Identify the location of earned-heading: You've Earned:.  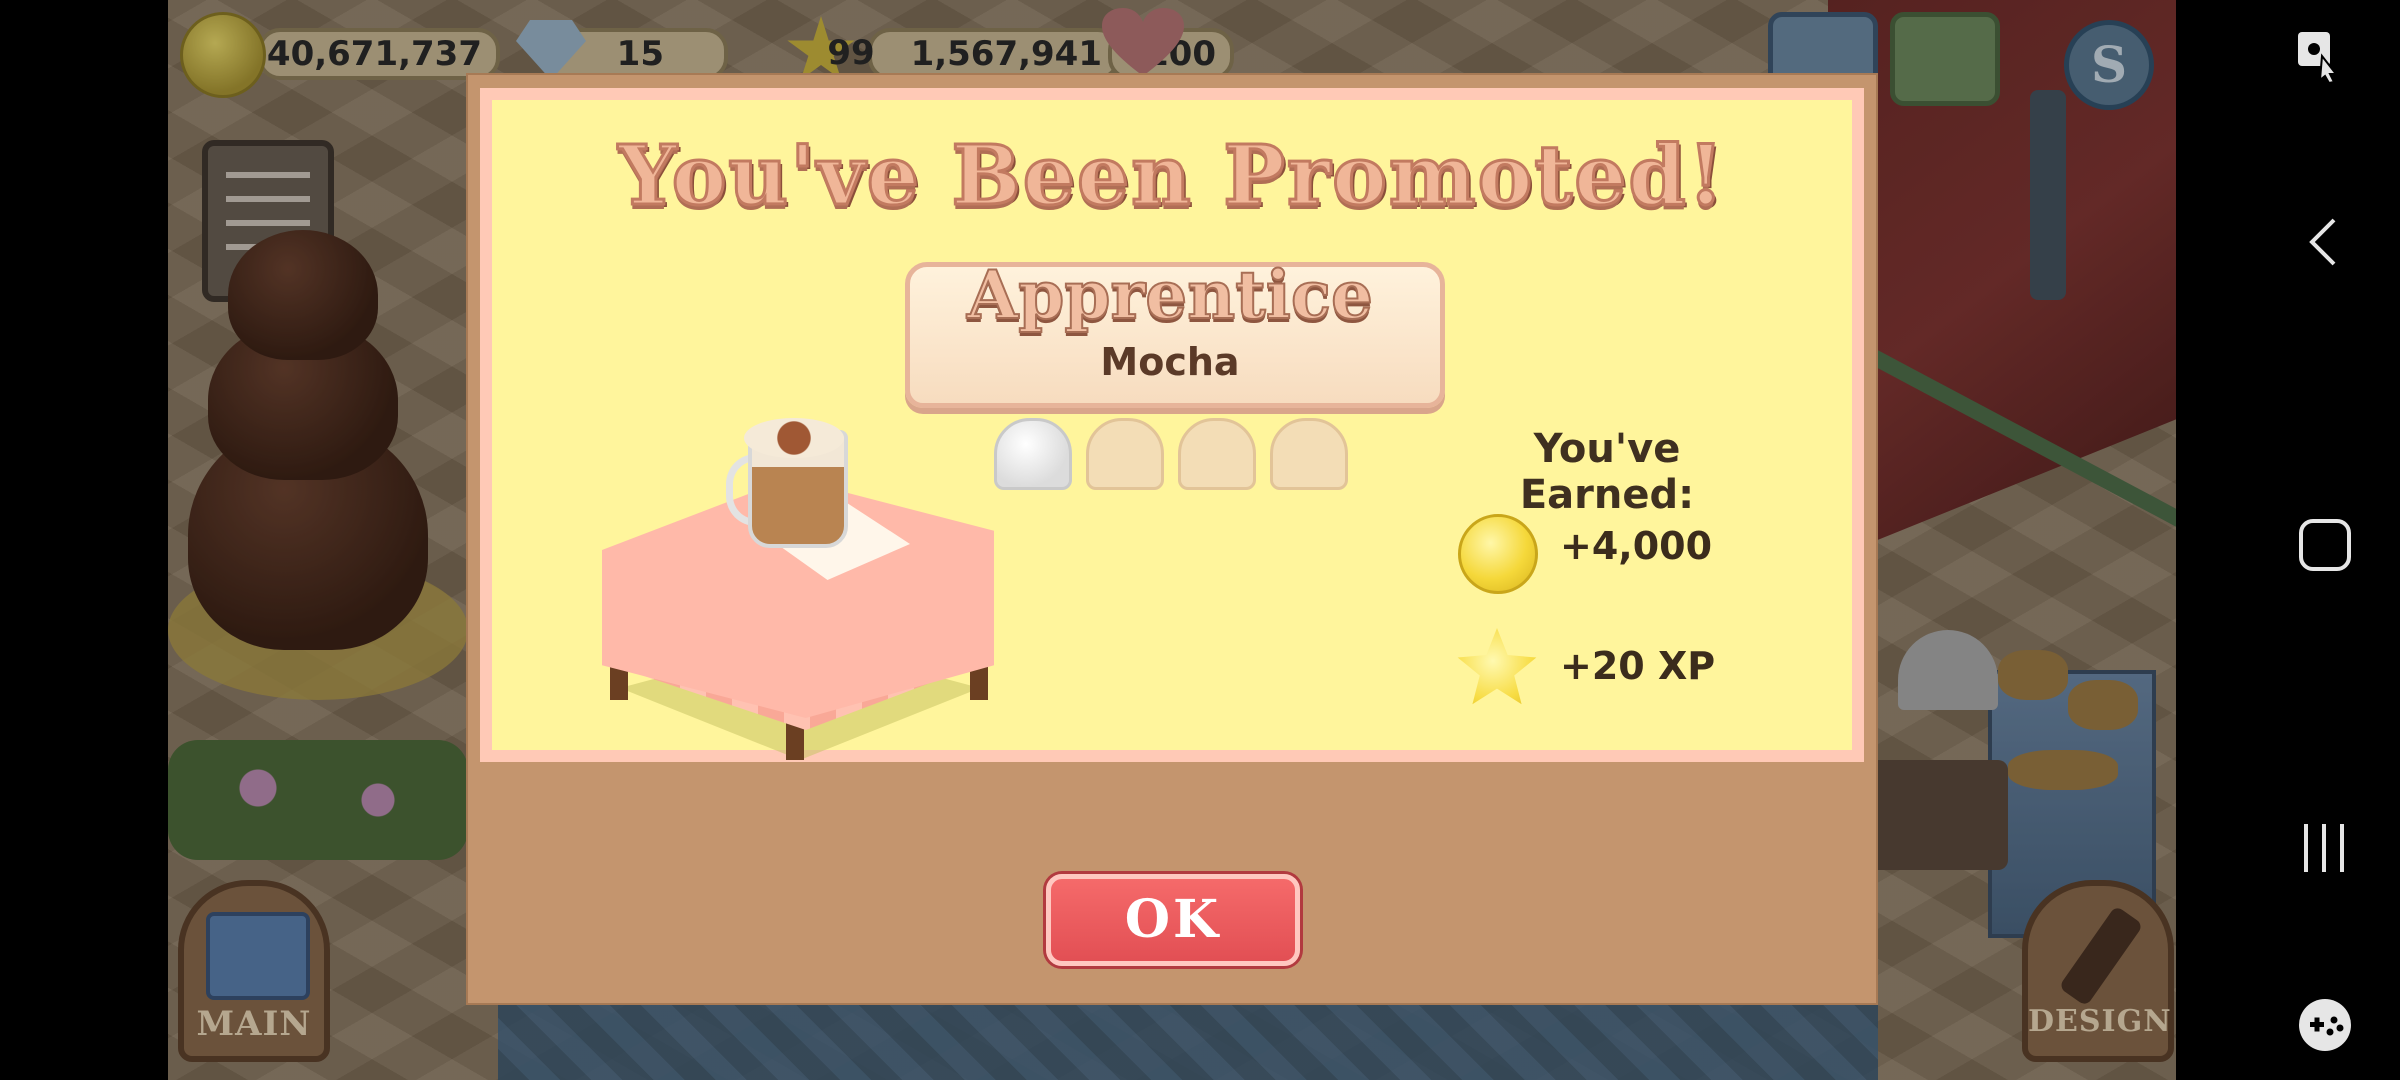
(1607, 472).